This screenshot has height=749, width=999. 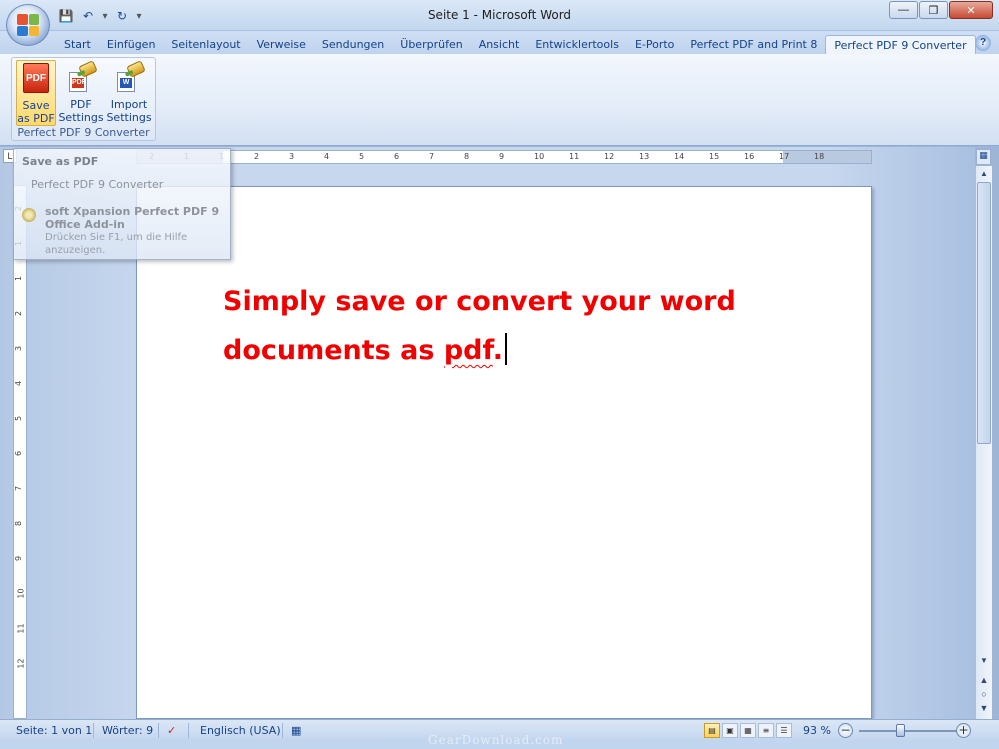 What do you see at coordinates (506, 349) in the screenshot?
I see `text-caret` at bounding box center [506, 349].